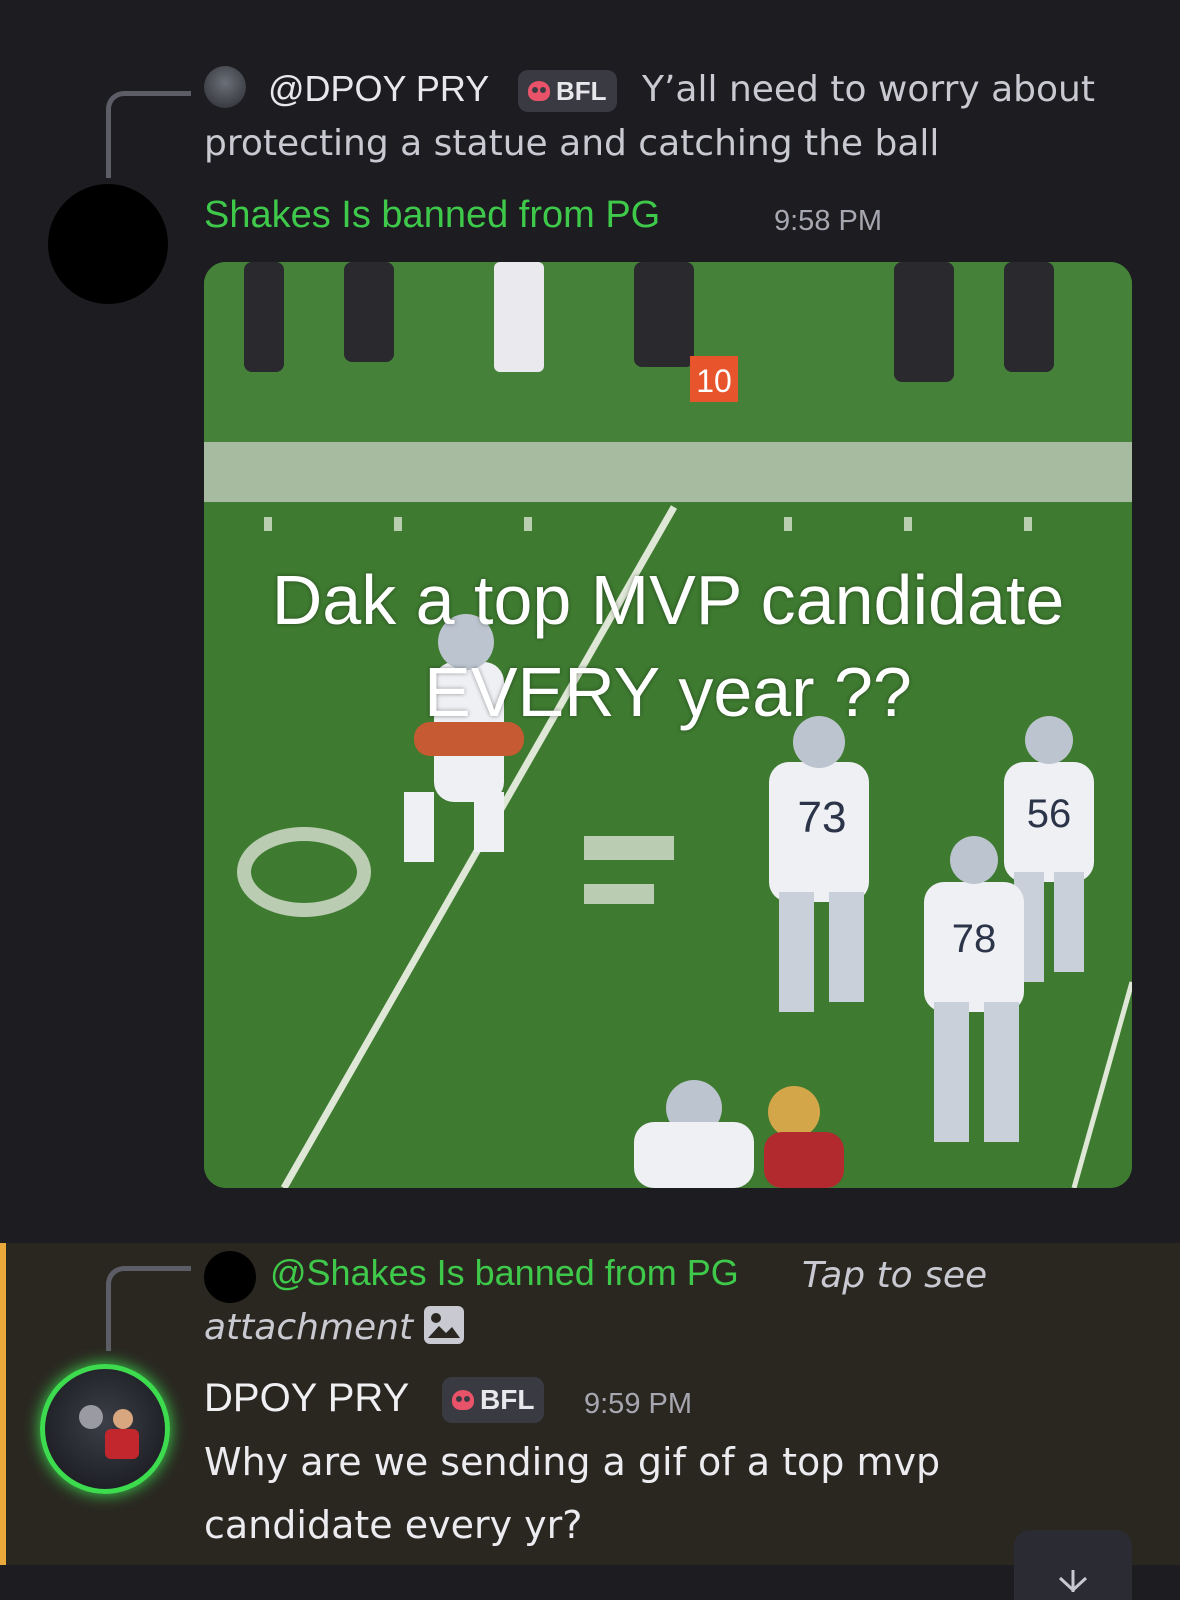  Describe the element at coordinates (822, 817) in the screenshot. I see `jersey-number: 73` at that location.